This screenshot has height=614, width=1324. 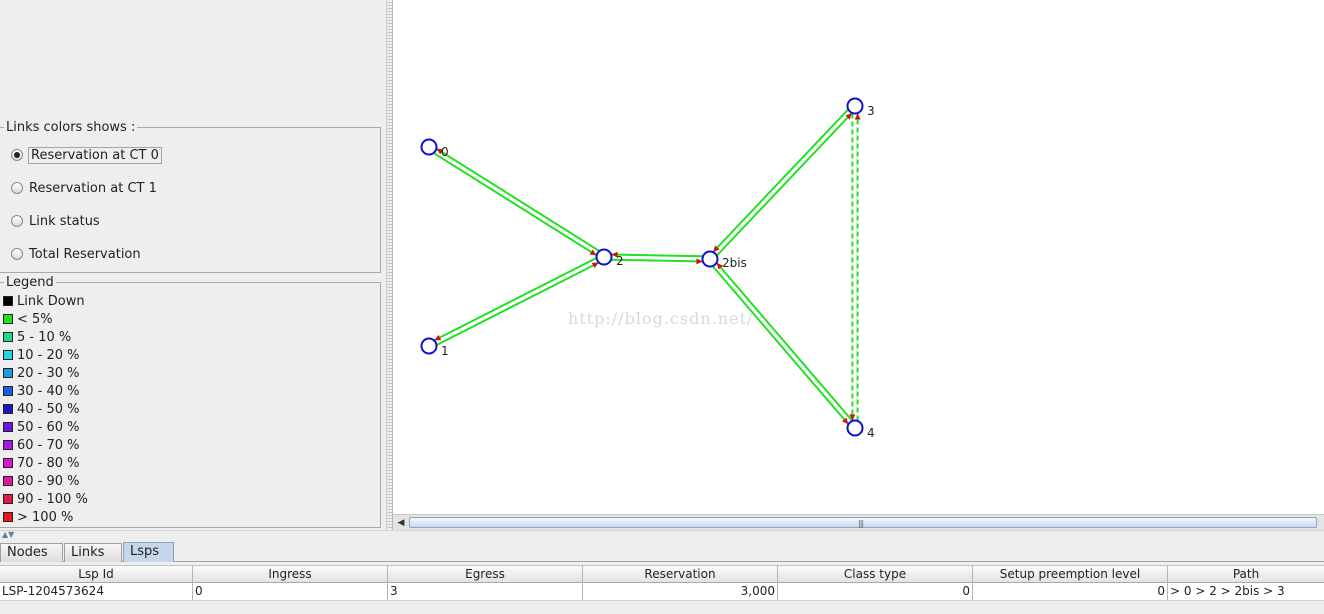 I want to click on node-label: 3, so click(x=871, y=111).